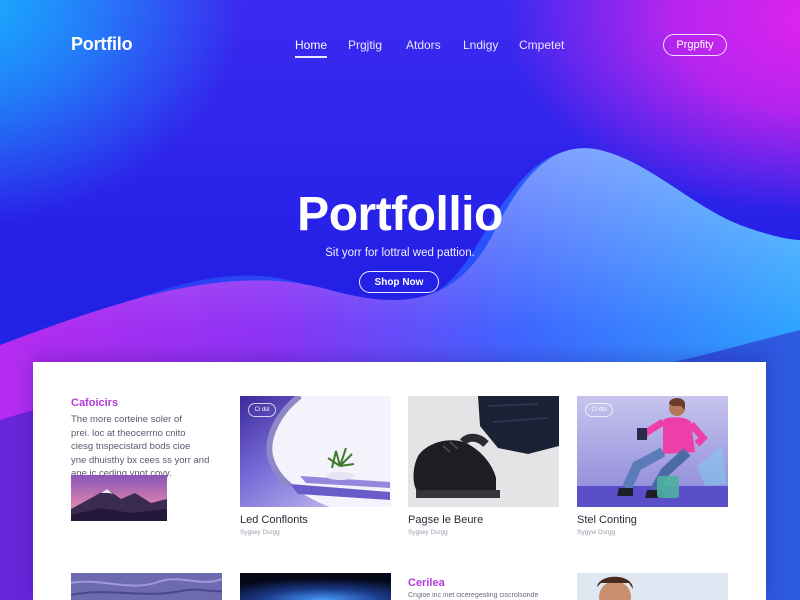 Image resolution: width=800 pixels, height=600 pixels. What do you see at coordinates (274, 520) in the screenshot?
I see `card-title: Led Conflonts` at bounding box center [274, 520].